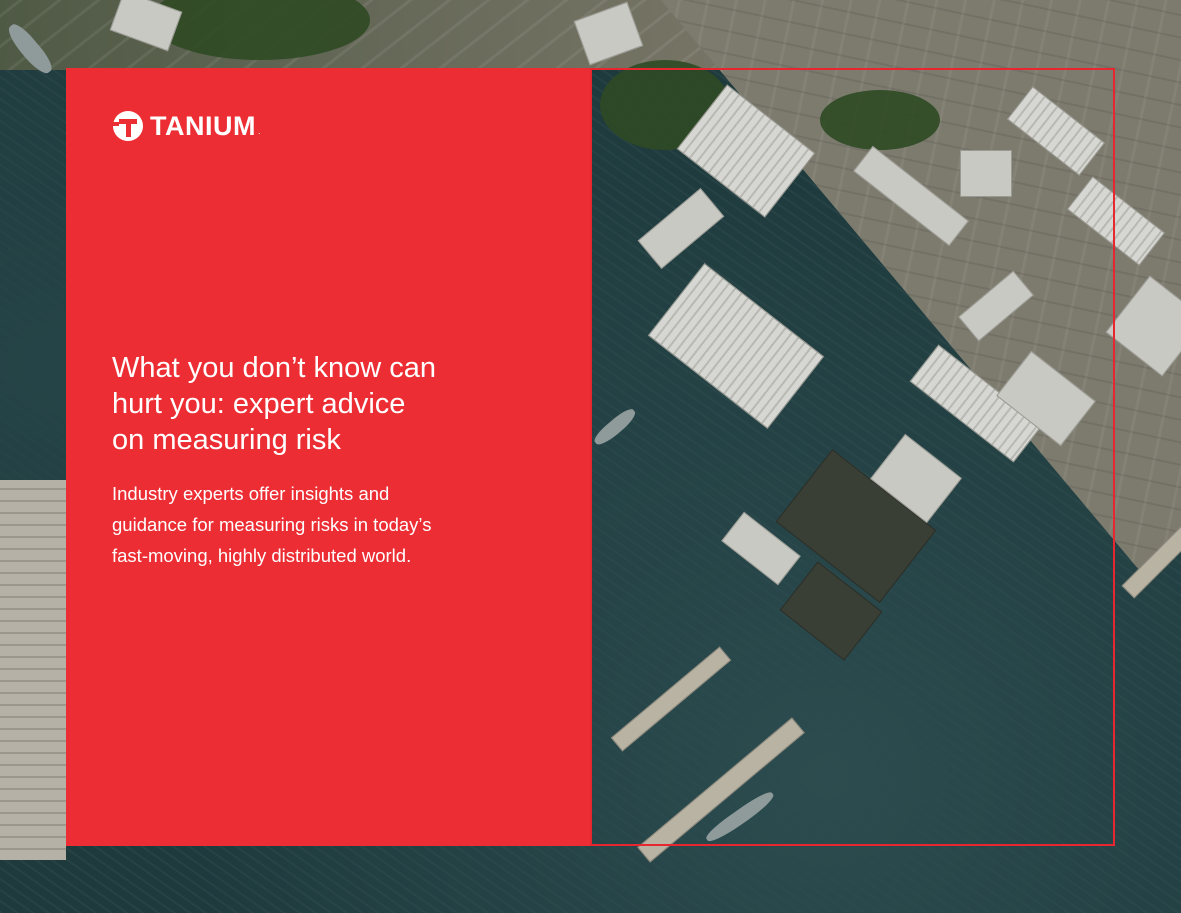 Image resolution: width=1181 pixels, height=913 pixels. I want to click on logo-wordmark: TANIUM, so click(203, 126).